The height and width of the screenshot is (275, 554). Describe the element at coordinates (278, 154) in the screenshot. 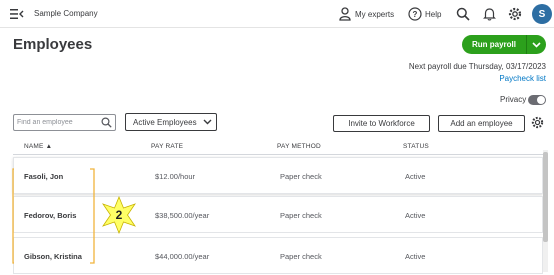

I see `header-divider` at that location.